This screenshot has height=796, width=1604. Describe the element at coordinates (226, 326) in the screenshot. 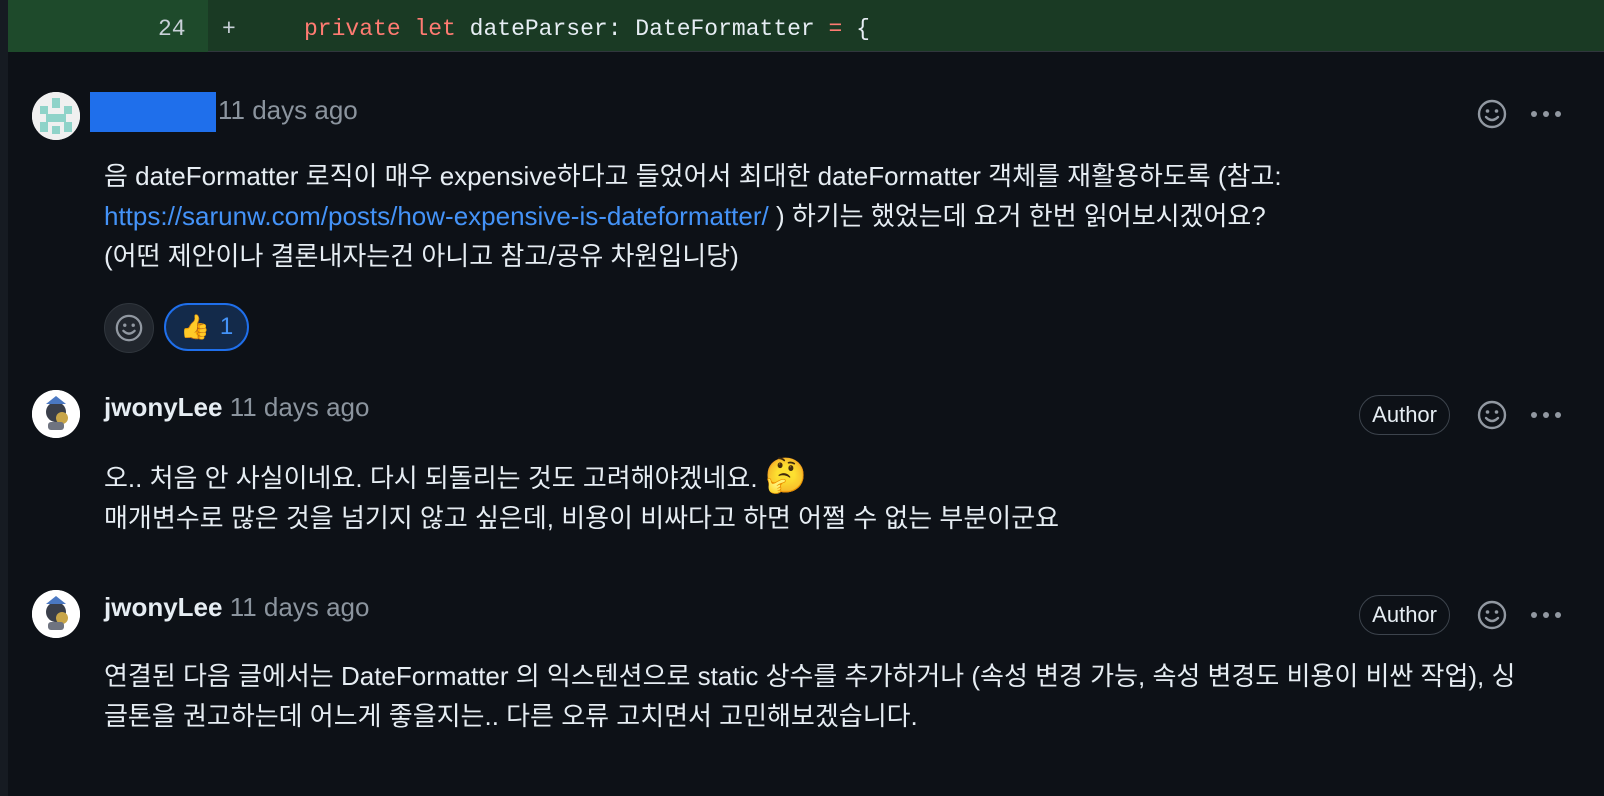

I see `reaction-count: 1` at that location.